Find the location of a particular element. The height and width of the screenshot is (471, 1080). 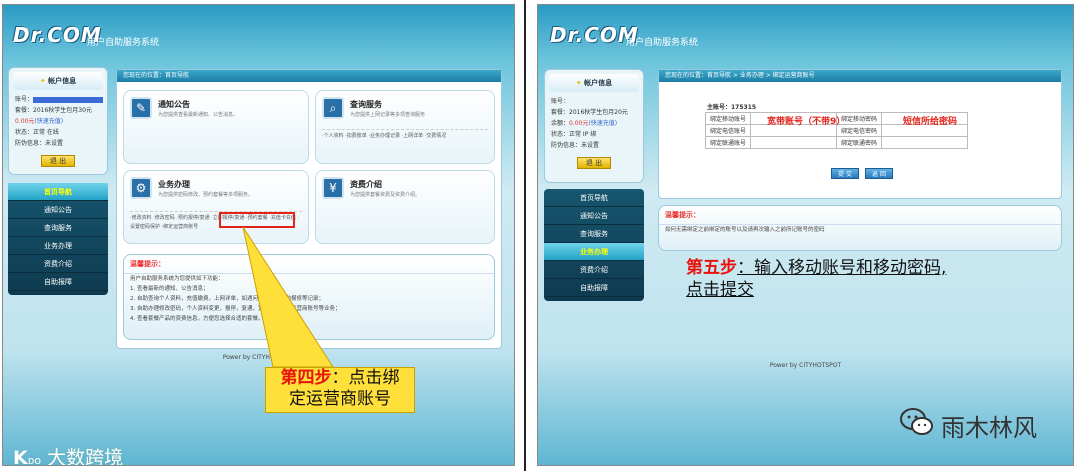

breadcrumb: 您现在的位置：首页导航 is located at coordinates (309, 76).